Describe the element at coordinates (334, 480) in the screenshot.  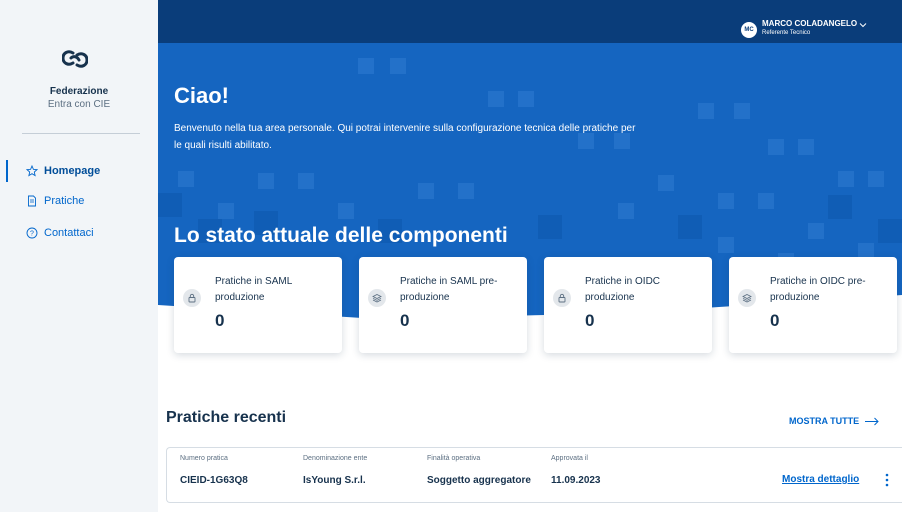
I see `cell-denominazione-ente: IsYoung S.r.l.` at that location.